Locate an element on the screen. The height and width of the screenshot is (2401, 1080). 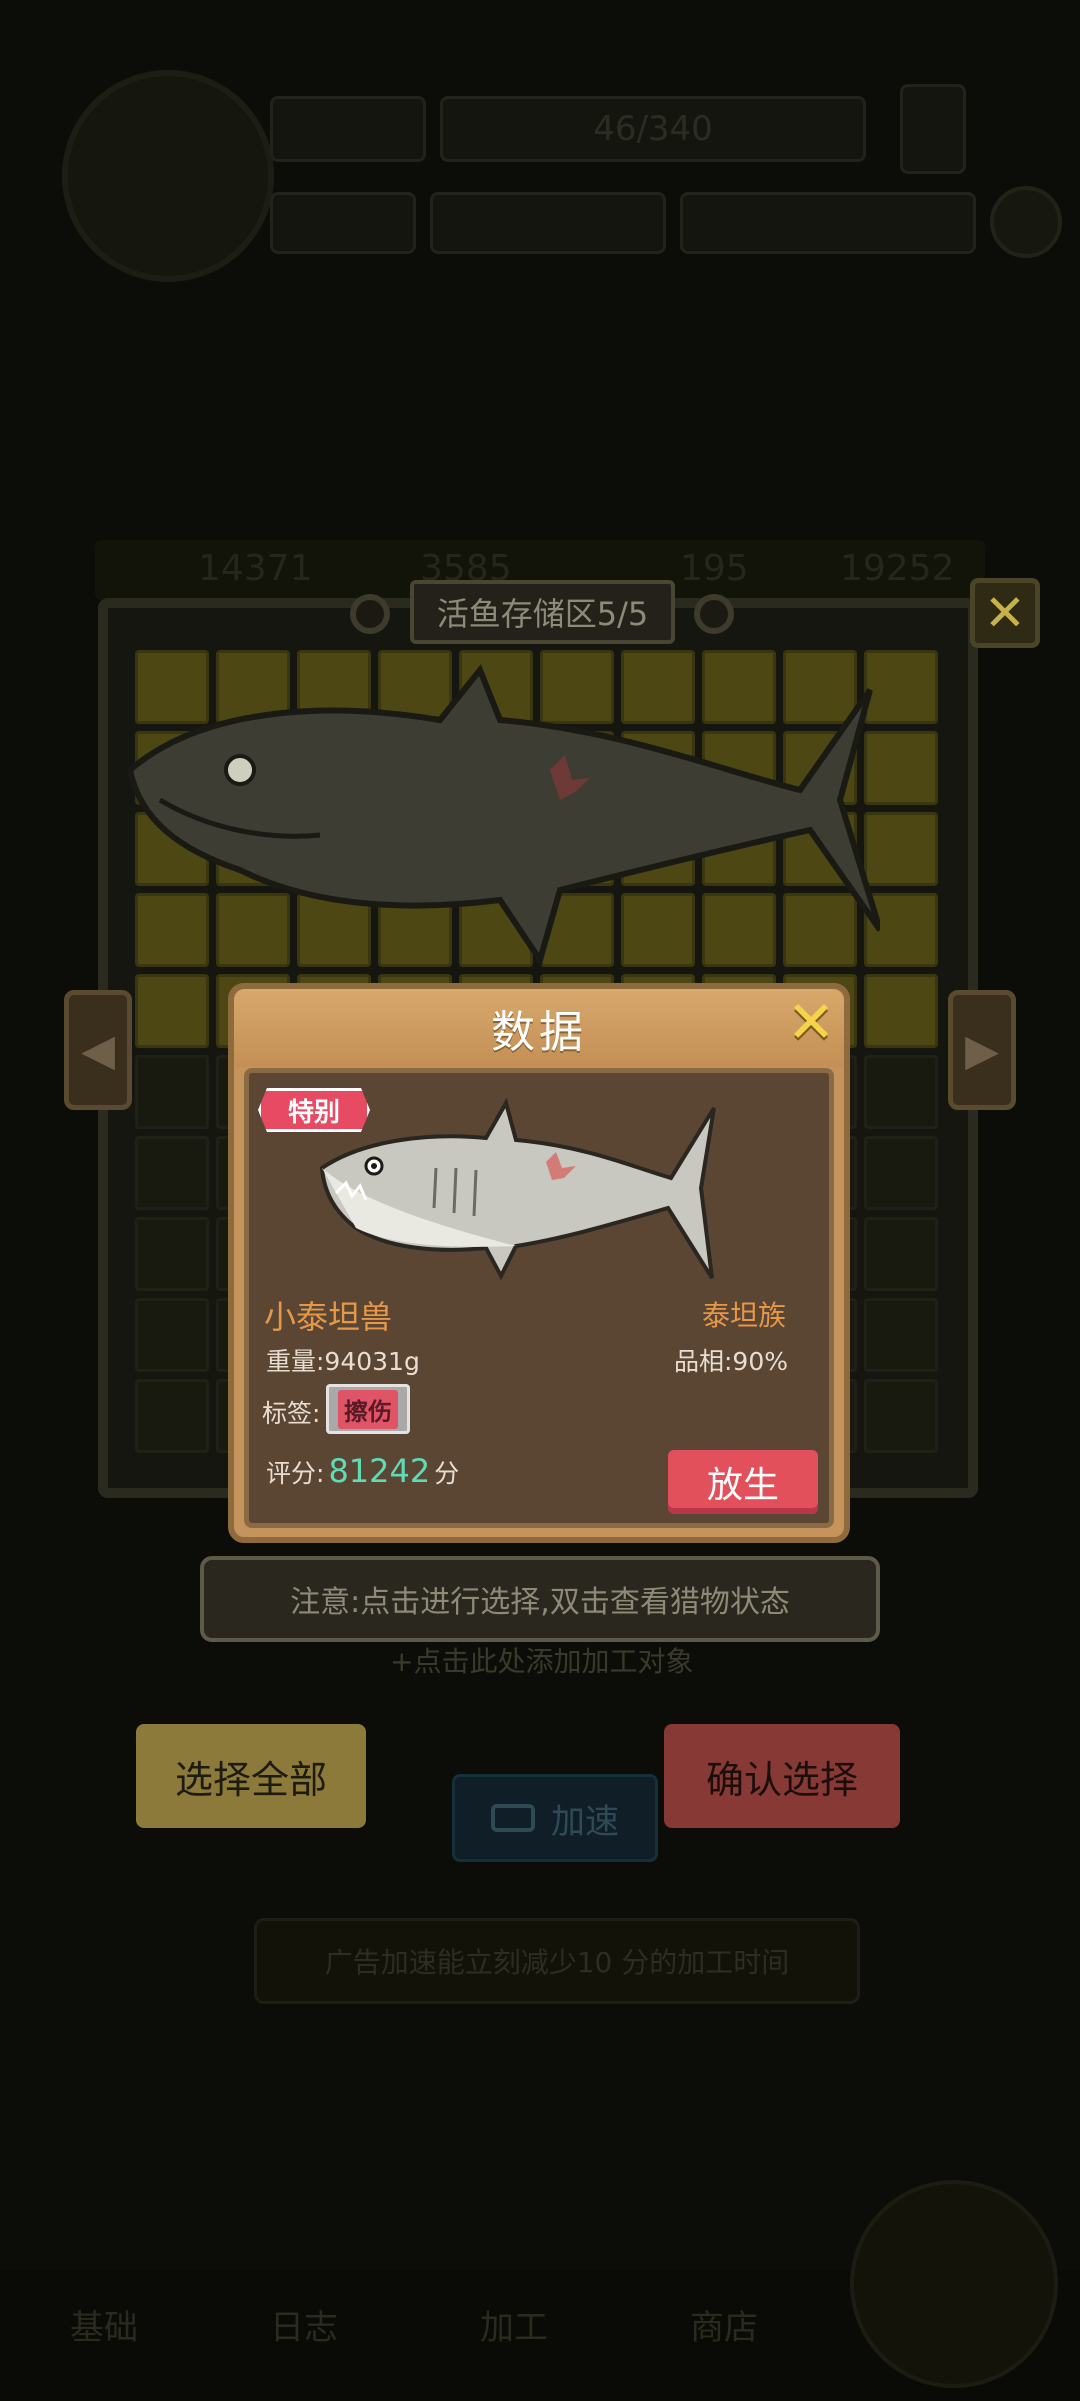
next-page-button: ▶ is located at coordinates (982, 1050).